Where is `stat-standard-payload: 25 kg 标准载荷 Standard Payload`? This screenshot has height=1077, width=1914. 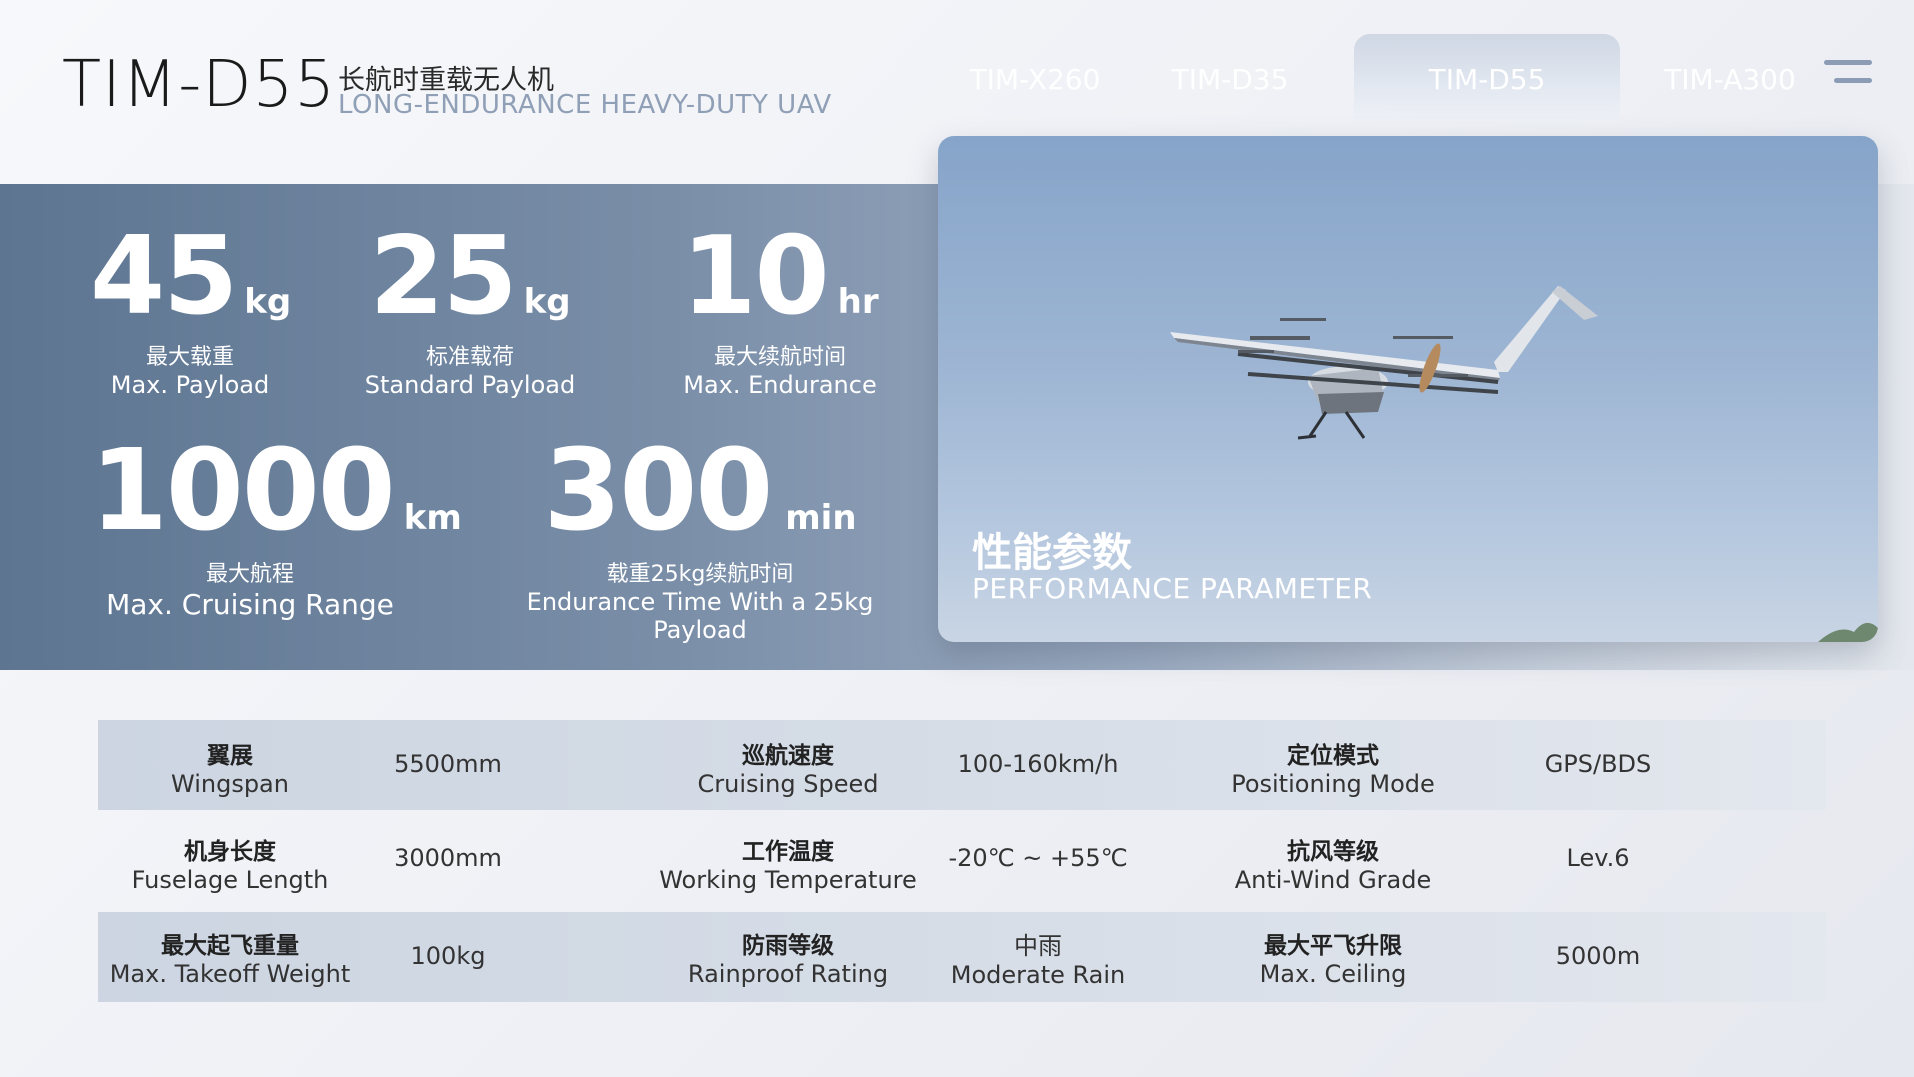 stat-standard-payload: 25 kg 标准载荷 Standard Payload is located at coordinates (470, 306).